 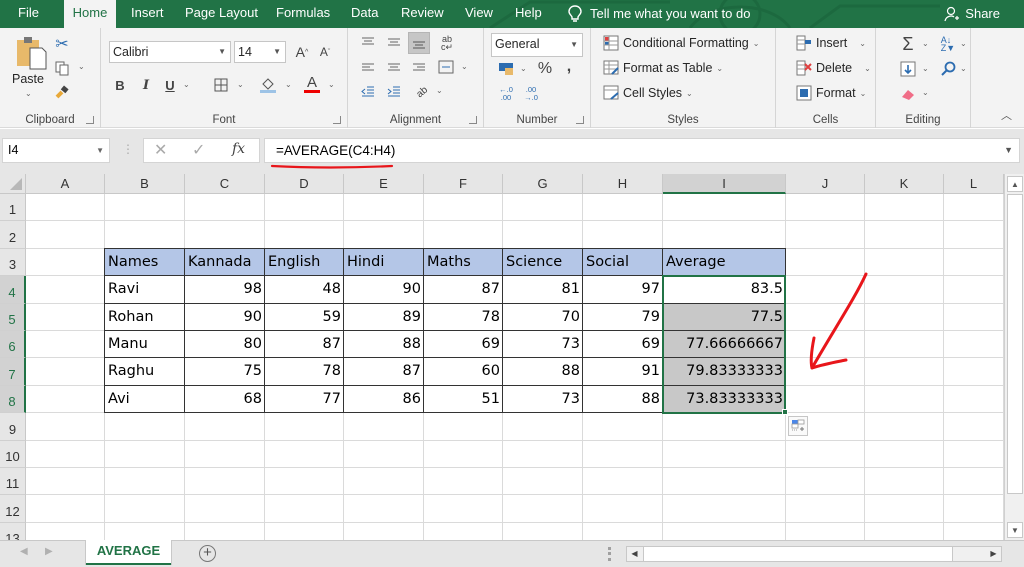 What do you see at coordinates (225, 289) in the screenshot?
I see `score-cell: 98` at bounding box center [225, 289].